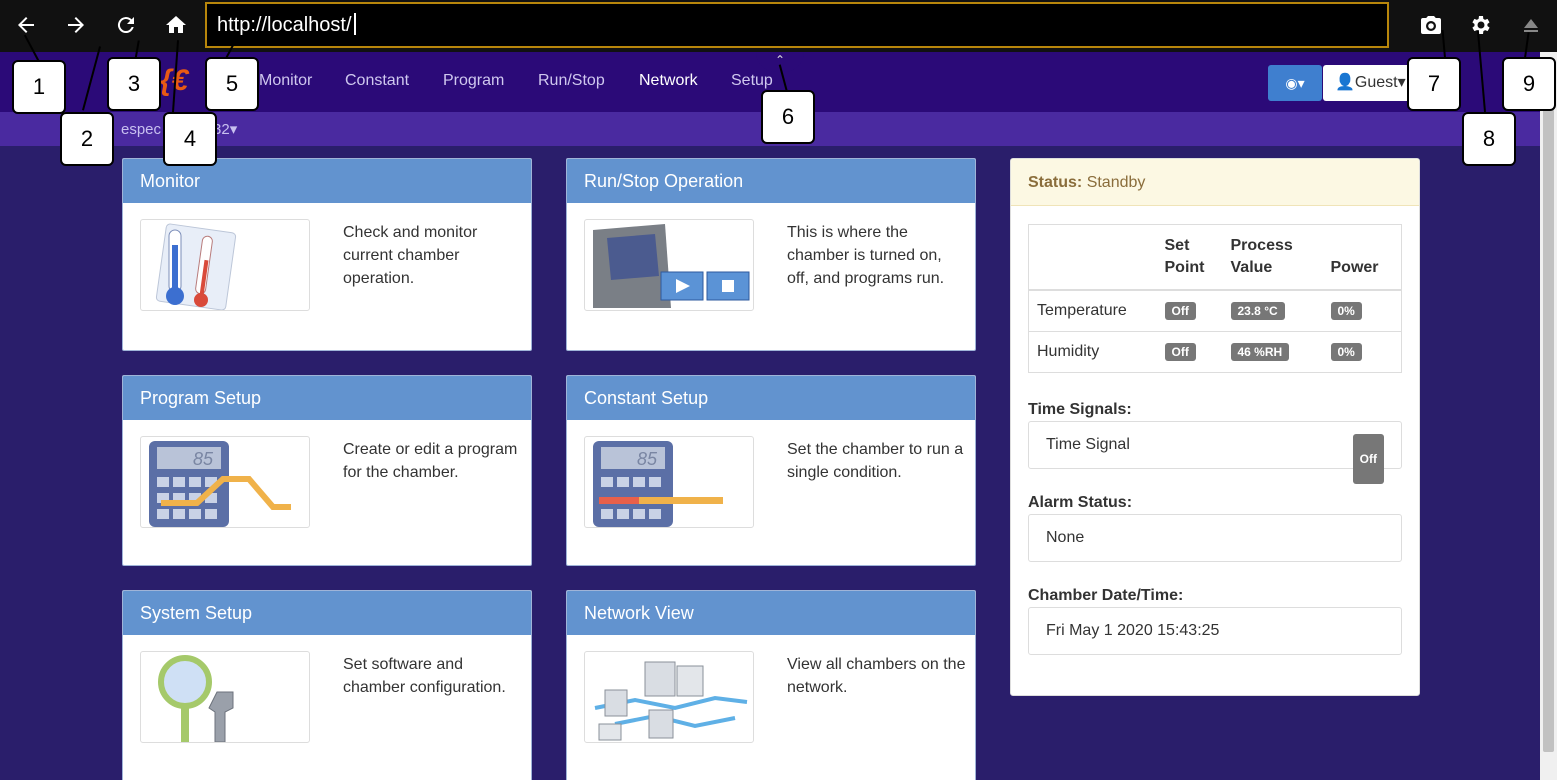 The image size is (1557, 780). I want to click on text-caret, so click(354, 24).